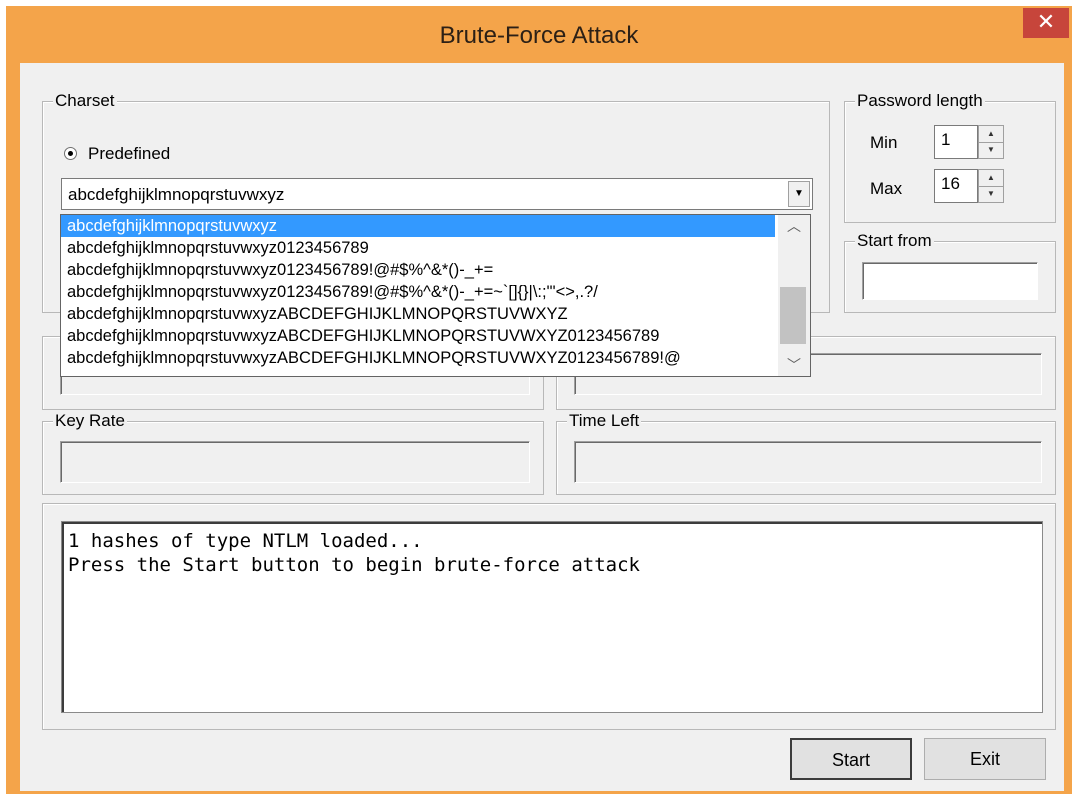 The image size is (1074, 800). What do you see at coordinates (85, 101) in the screenshot?
I see `charset-group-label: Charset` at bounding box center [85, 101].